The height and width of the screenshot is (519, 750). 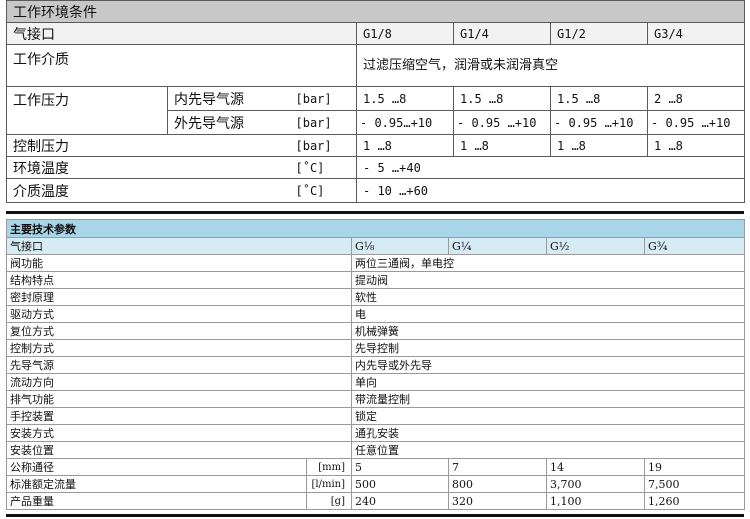 What do you see at coordinates (156, 467) in the screenshot?
I see `spec-row-label: 公称通径` at bounding box center [156, 467].